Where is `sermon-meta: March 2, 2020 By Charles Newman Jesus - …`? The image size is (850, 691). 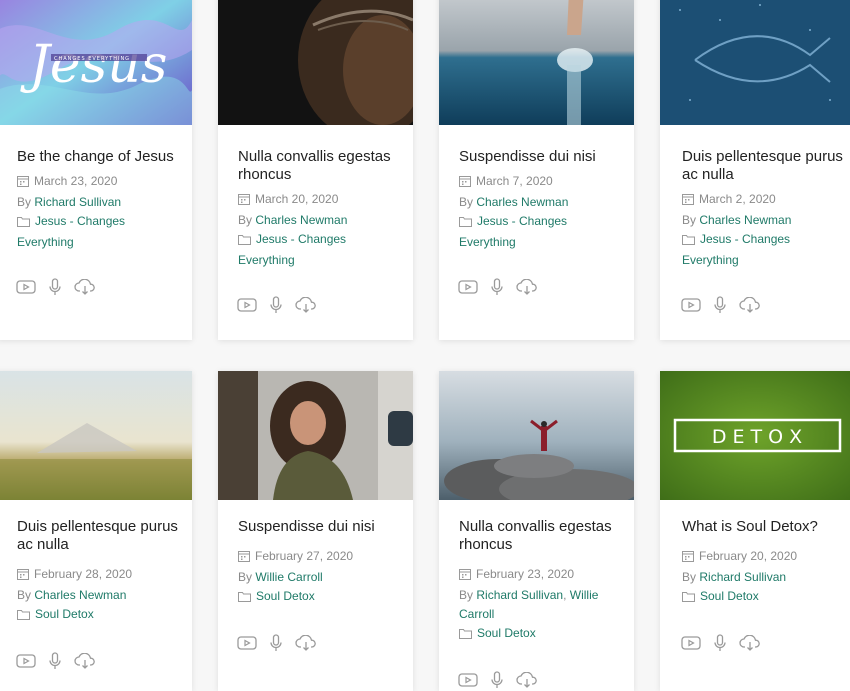 sermon-meta: March 2, 2020 By Charles Newman Jesus - … is located at coordinates (764, 230).